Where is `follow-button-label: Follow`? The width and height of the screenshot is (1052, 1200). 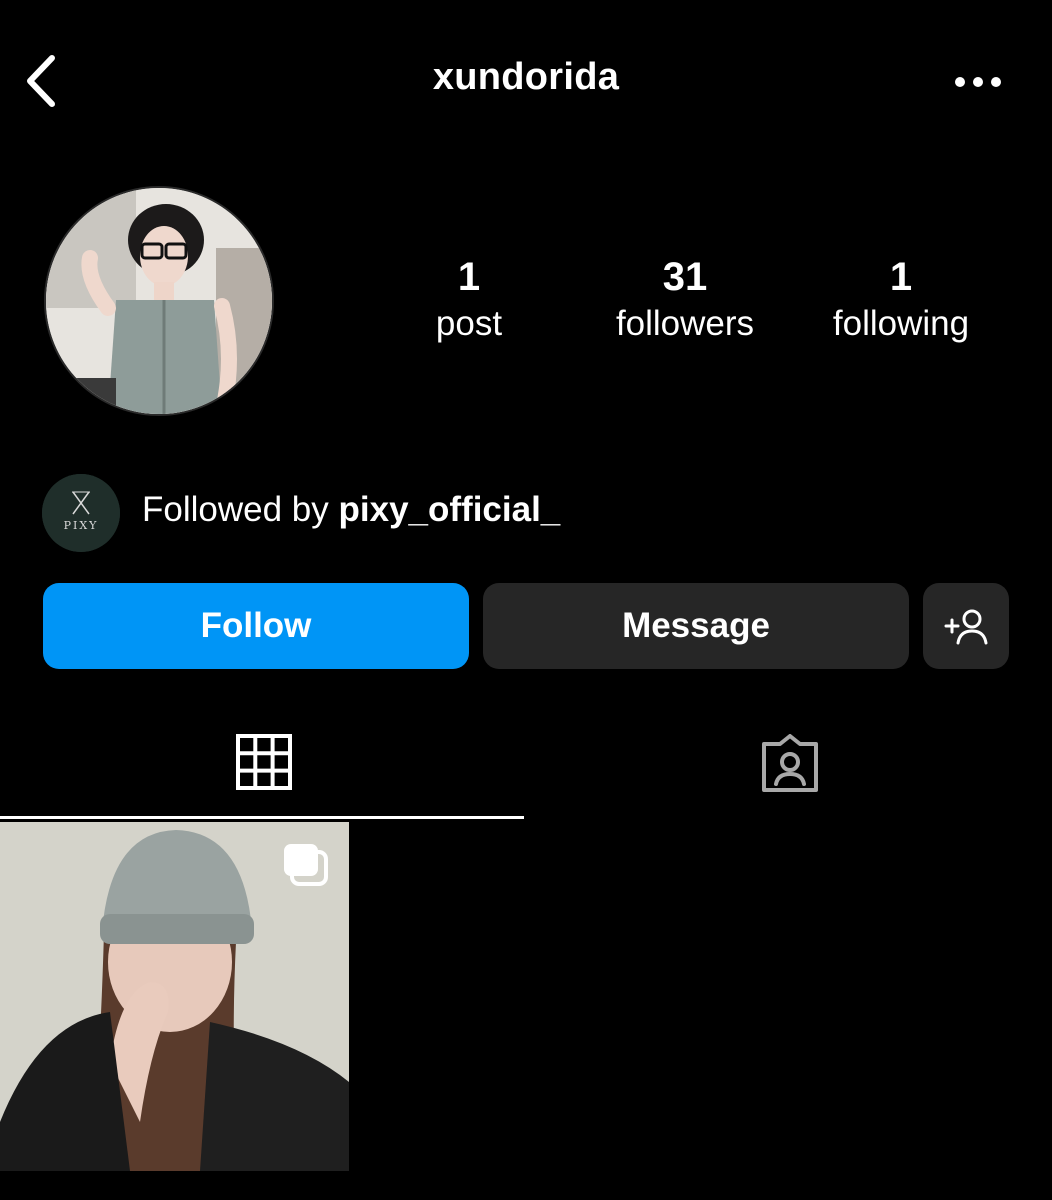
follow-button-label: Follow is located at coordinates (256, 625).